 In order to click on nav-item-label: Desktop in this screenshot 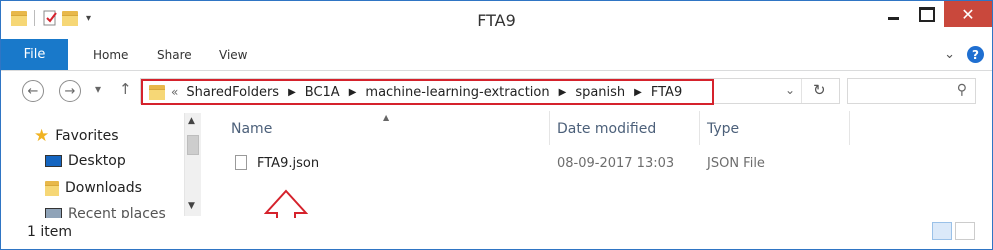, I will do `click(97, 161)`.